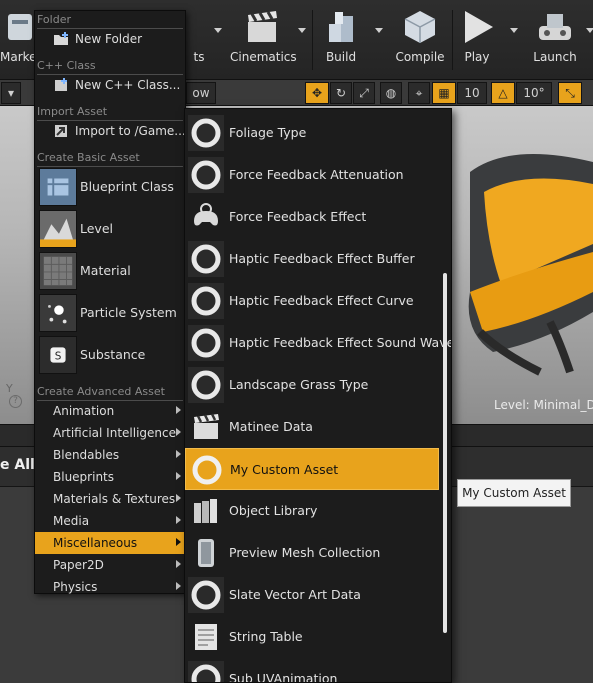  What do you see at coordinates (555, 57) in the screenshot?
I see `launch-label: Launch` at bounding box center [555, 57].